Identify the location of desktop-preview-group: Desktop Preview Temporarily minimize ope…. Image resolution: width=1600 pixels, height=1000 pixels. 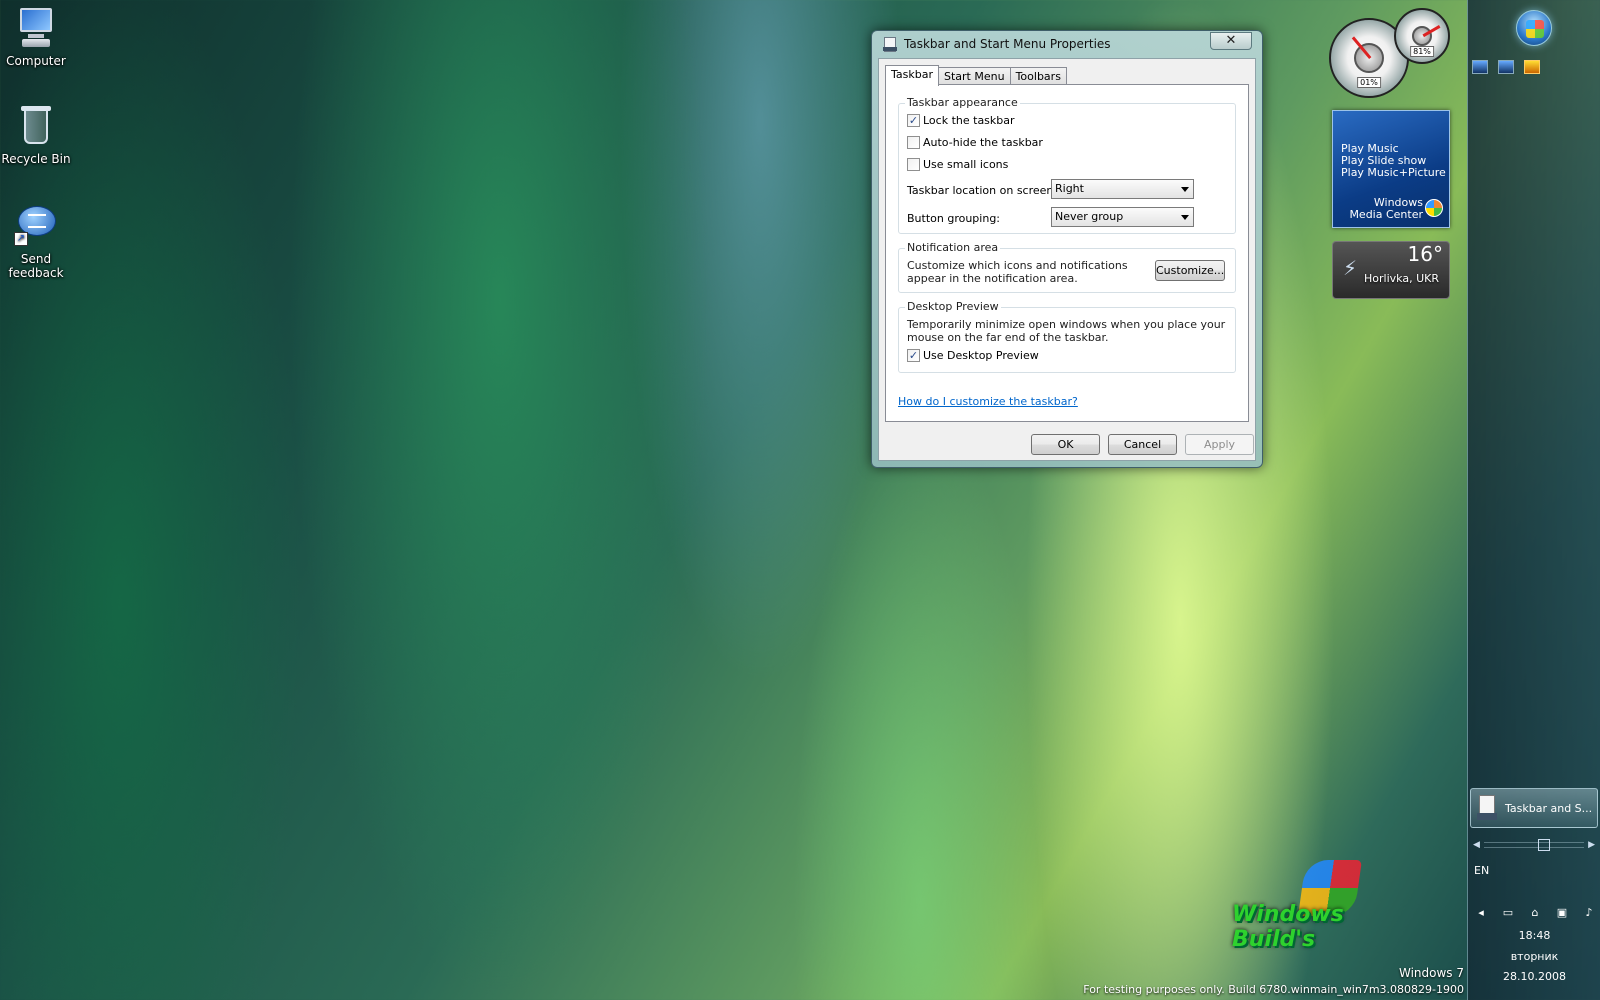
(1067, 336).